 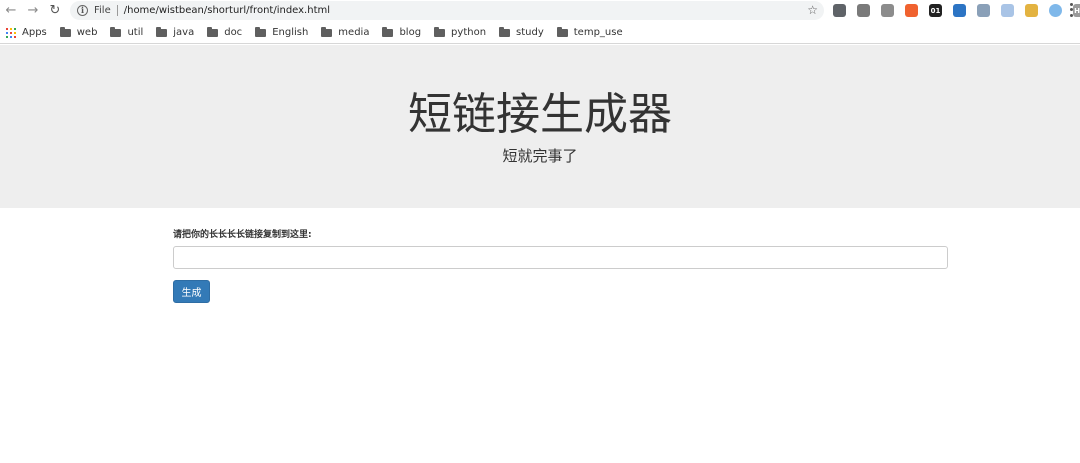 I want to click on back-arrow-icon: ←, so click(x=11, y=10).